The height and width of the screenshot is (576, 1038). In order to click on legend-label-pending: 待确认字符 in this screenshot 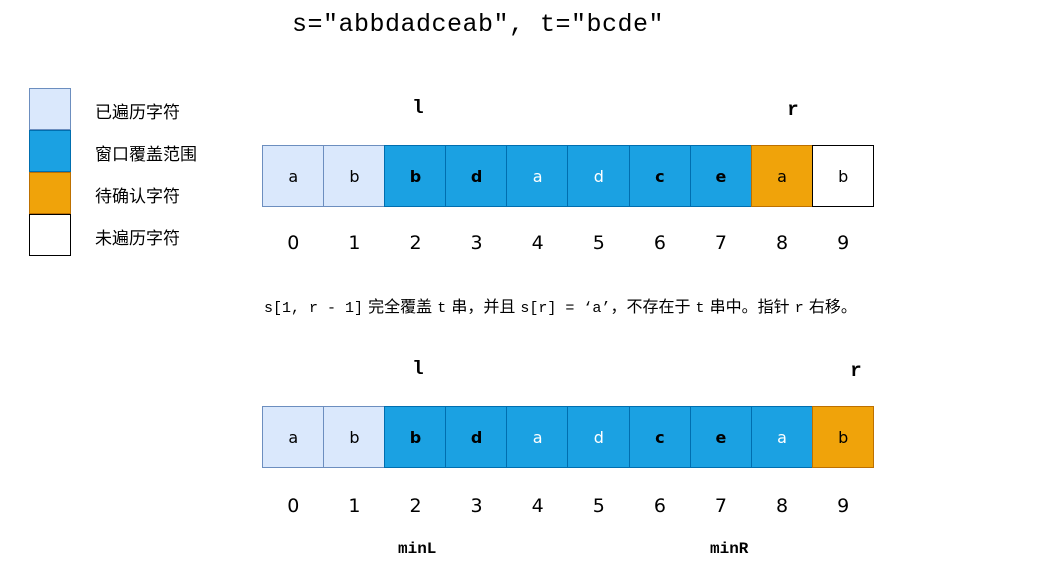, I will do `click(137, 197)`.